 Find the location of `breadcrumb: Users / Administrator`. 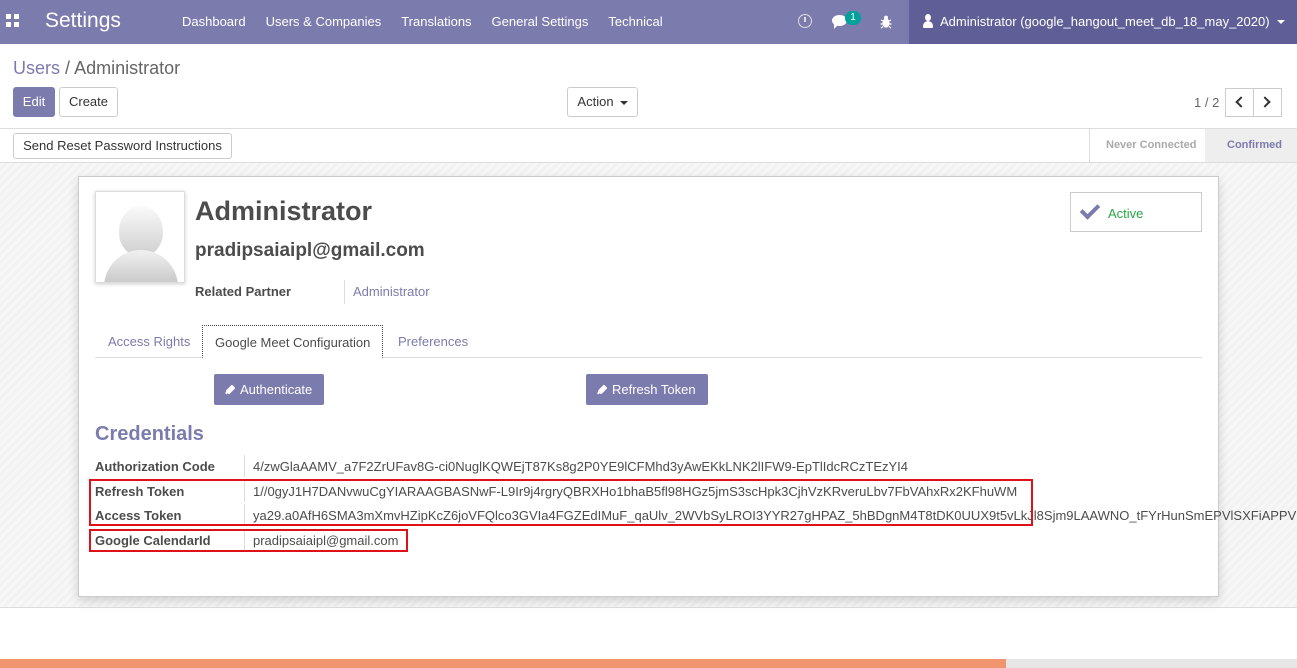

breadcrumb: Users / Administrator is located at coordinates (96, 68).